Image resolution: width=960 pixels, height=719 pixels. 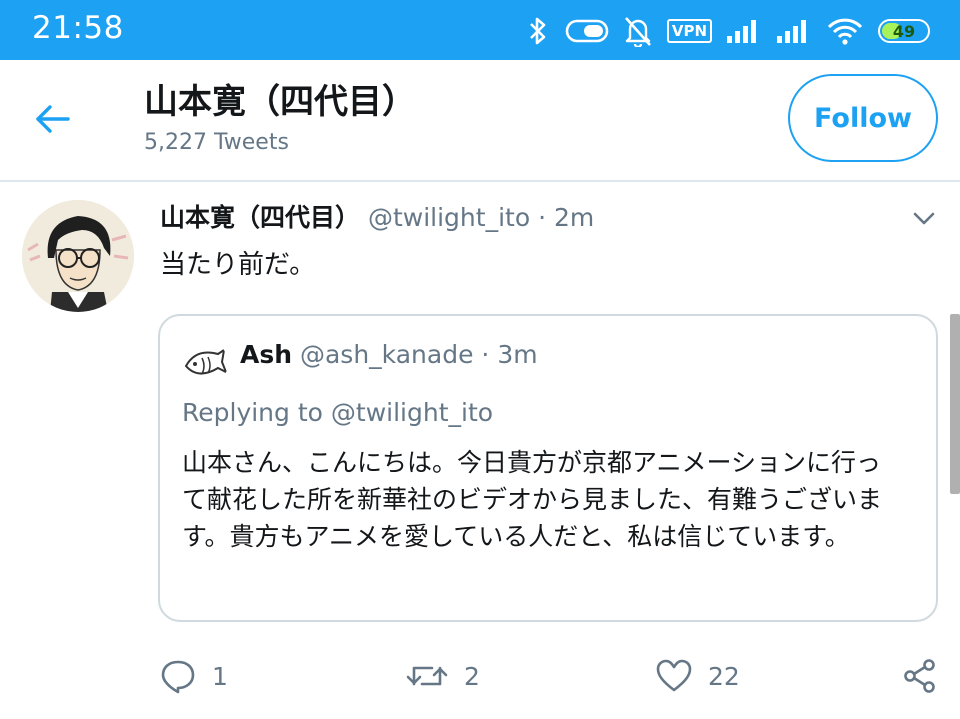 What do you see at coordinates (724, 676) in the screenshot?
I see `like-count: 22` at bounding box center [724, 676].